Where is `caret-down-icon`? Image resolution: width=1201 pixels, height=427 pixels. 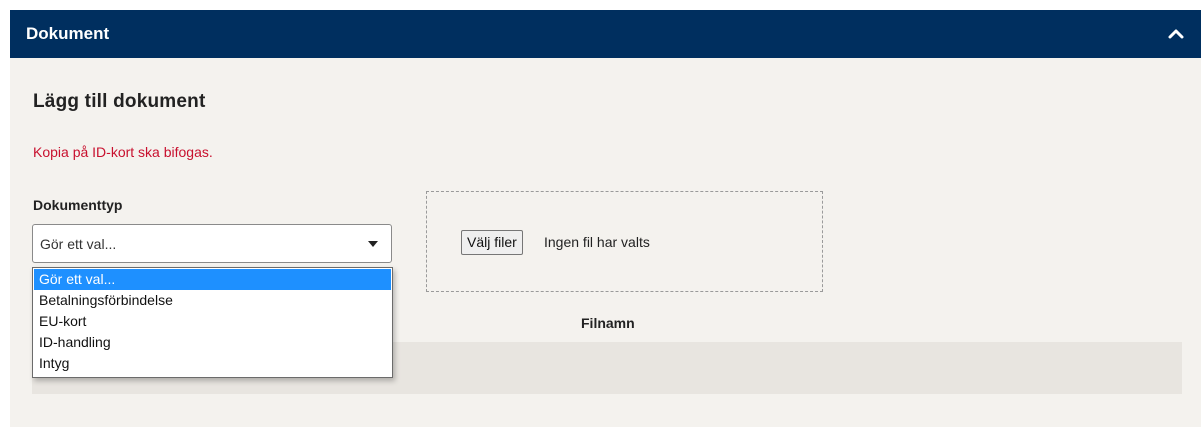
caret-down-icon is located at coordinates (373, 244).